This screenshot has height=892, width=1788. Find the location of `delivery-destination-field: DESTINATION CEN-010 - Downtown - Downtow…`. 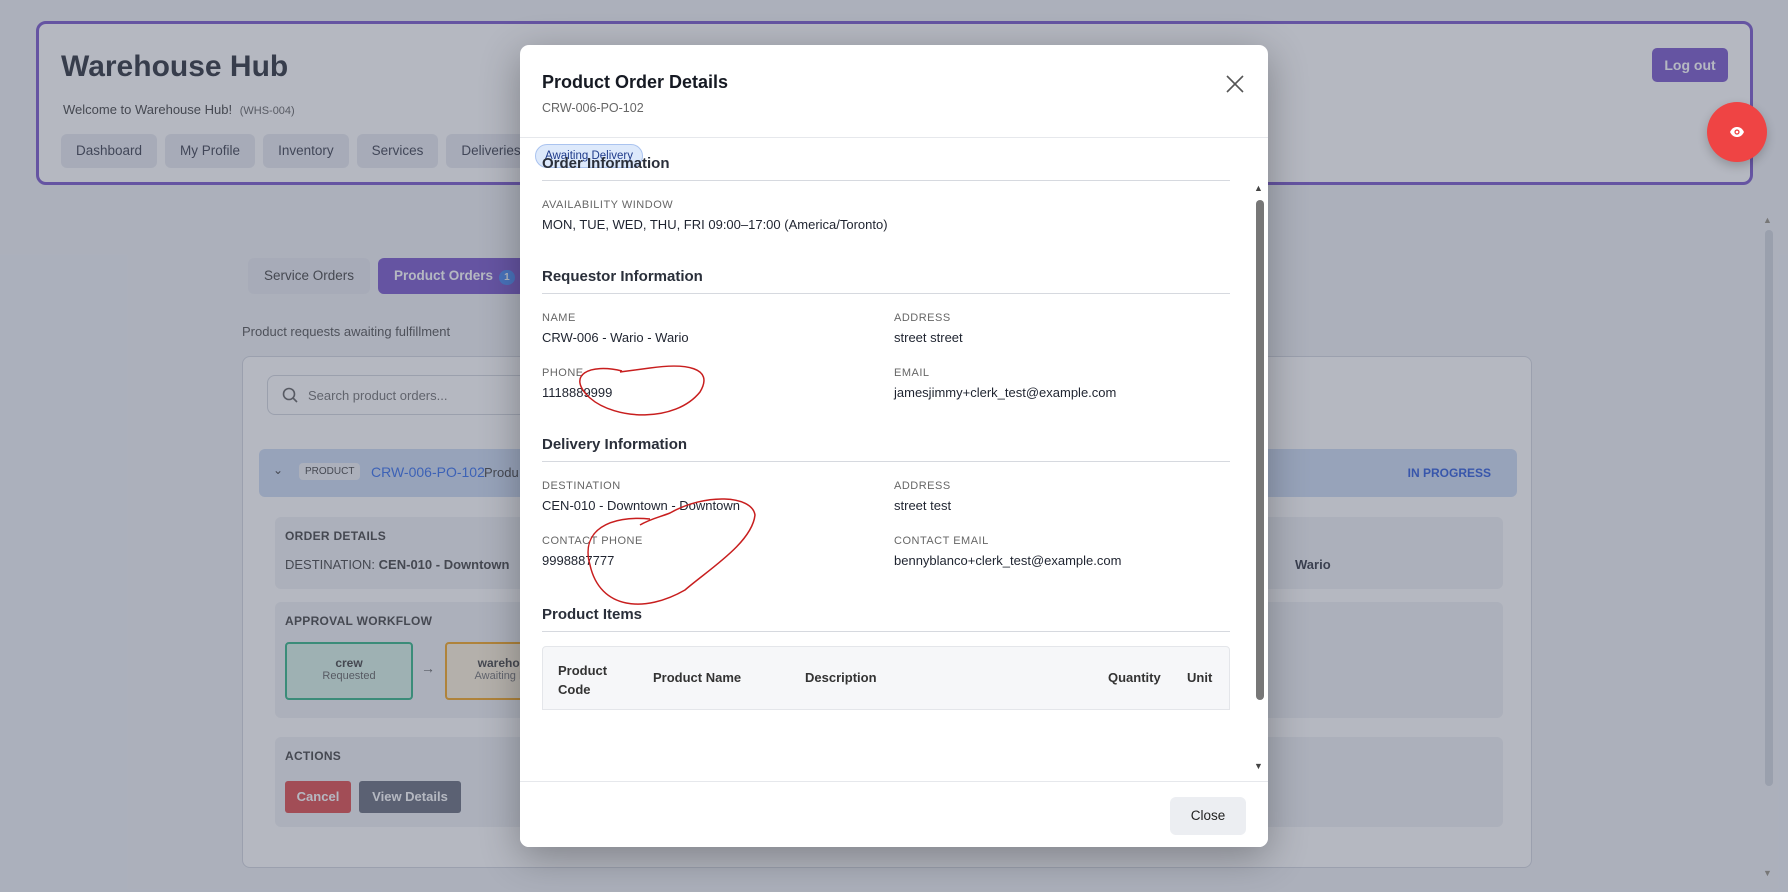

delivery-destination-field: DESTINATION CEN-010 - Downtown - Downtow… is located at coordinates (641, 496).